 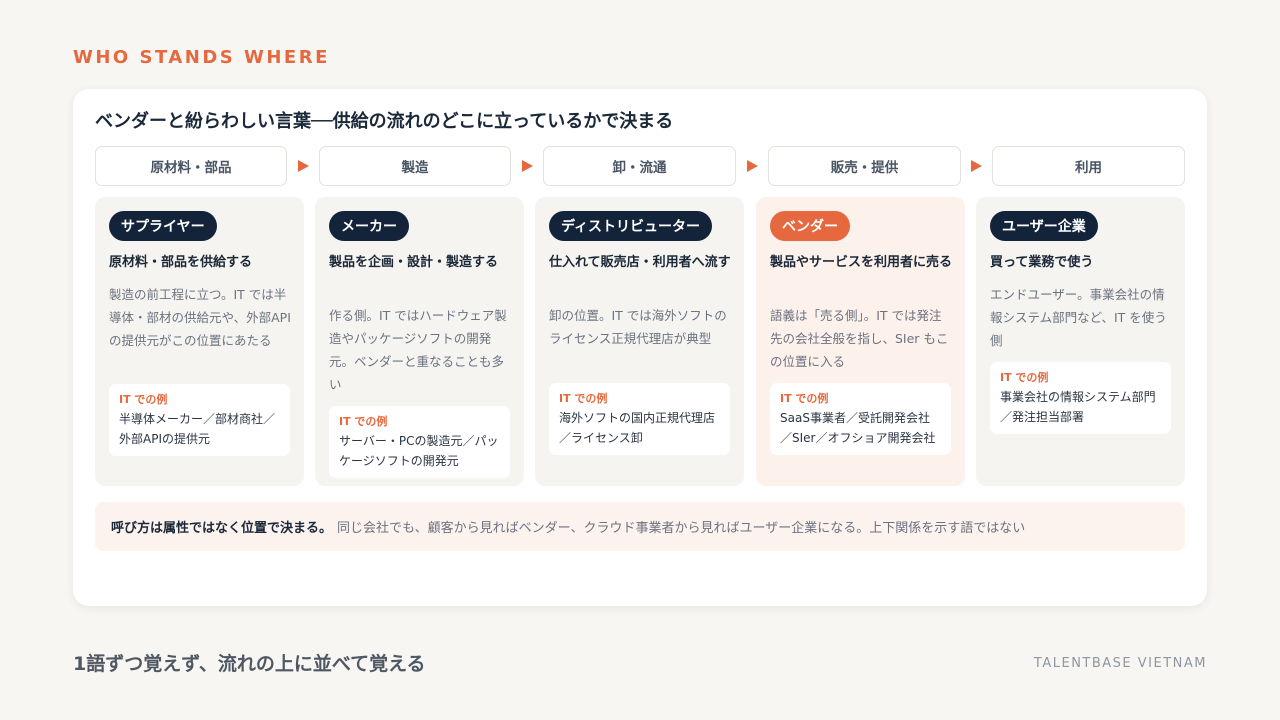 I want to click on role-subtitle: 原材料・部品を供給する, so click(x=181, y=262).